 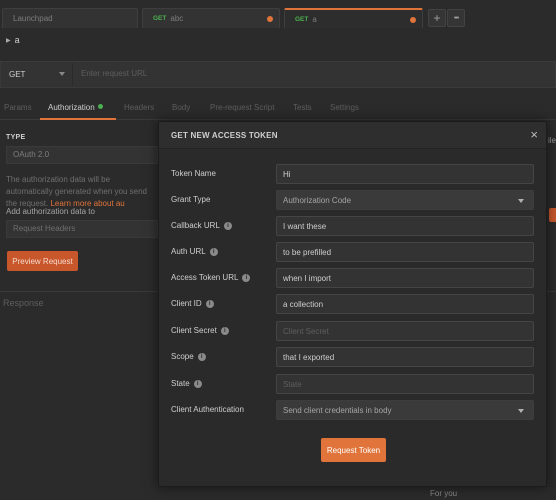 What do you see at coordinates (194, 330) in the screenshot?
I see `client-secret-label-text: Client Secret` at bounding box center [194, 330].